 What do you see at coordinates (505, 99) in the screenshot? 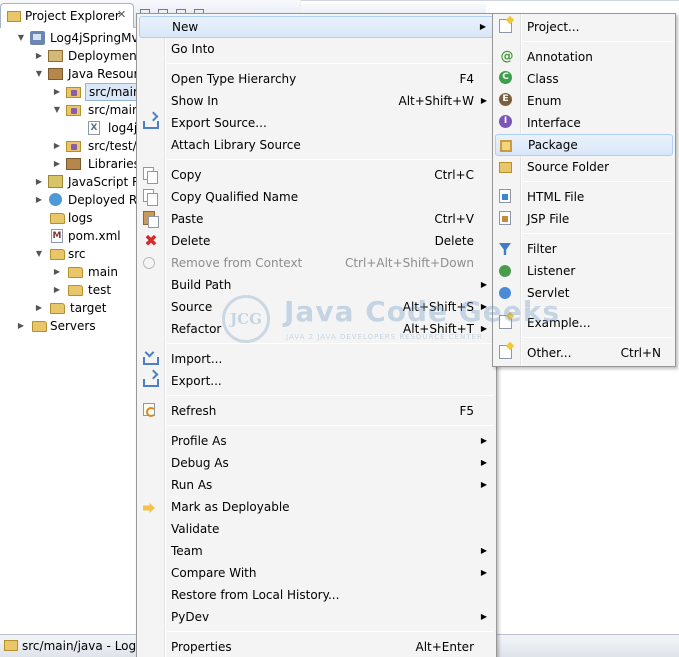
I see `enum-icon: E` at bounding box center [505, 99].